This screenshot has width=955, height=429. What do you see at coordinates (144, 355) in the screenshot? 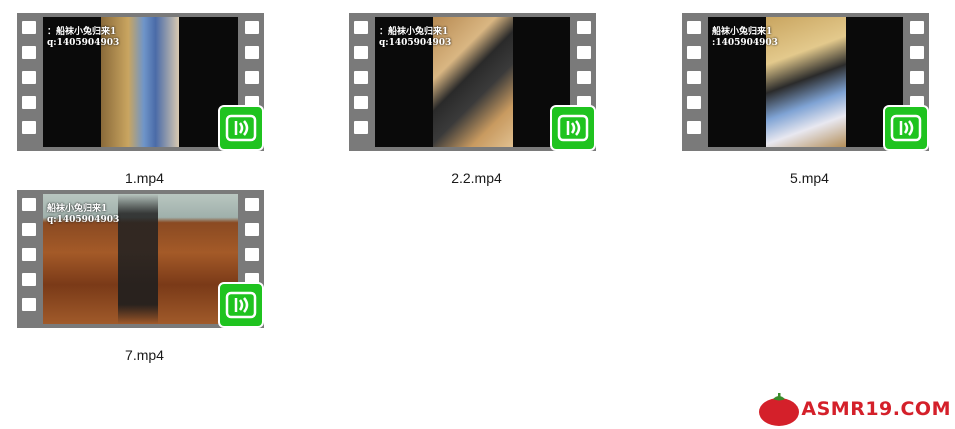
I see `file-name-label: 7.mp4` at bounding box center [144, 355].